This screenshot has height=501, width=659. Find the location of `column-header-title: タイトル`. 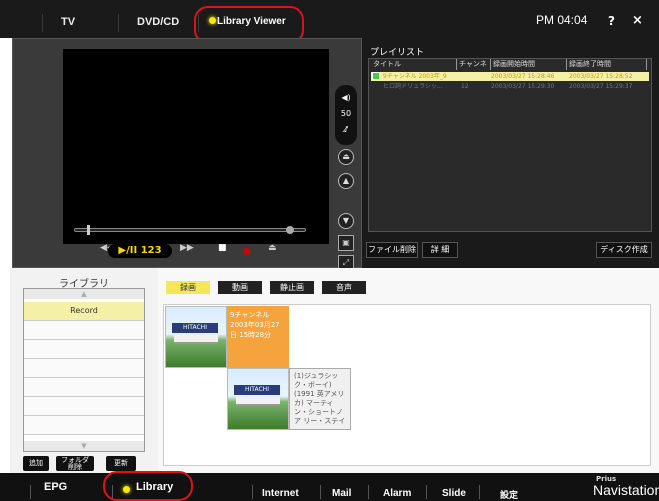

column-header-title: タイトル is located at coordinates (414, 64).